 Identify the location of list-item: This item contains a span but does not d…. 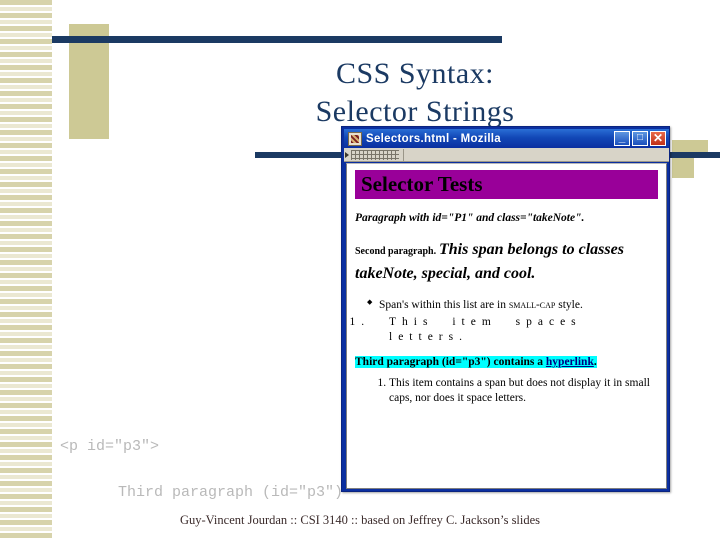
(523, 391).